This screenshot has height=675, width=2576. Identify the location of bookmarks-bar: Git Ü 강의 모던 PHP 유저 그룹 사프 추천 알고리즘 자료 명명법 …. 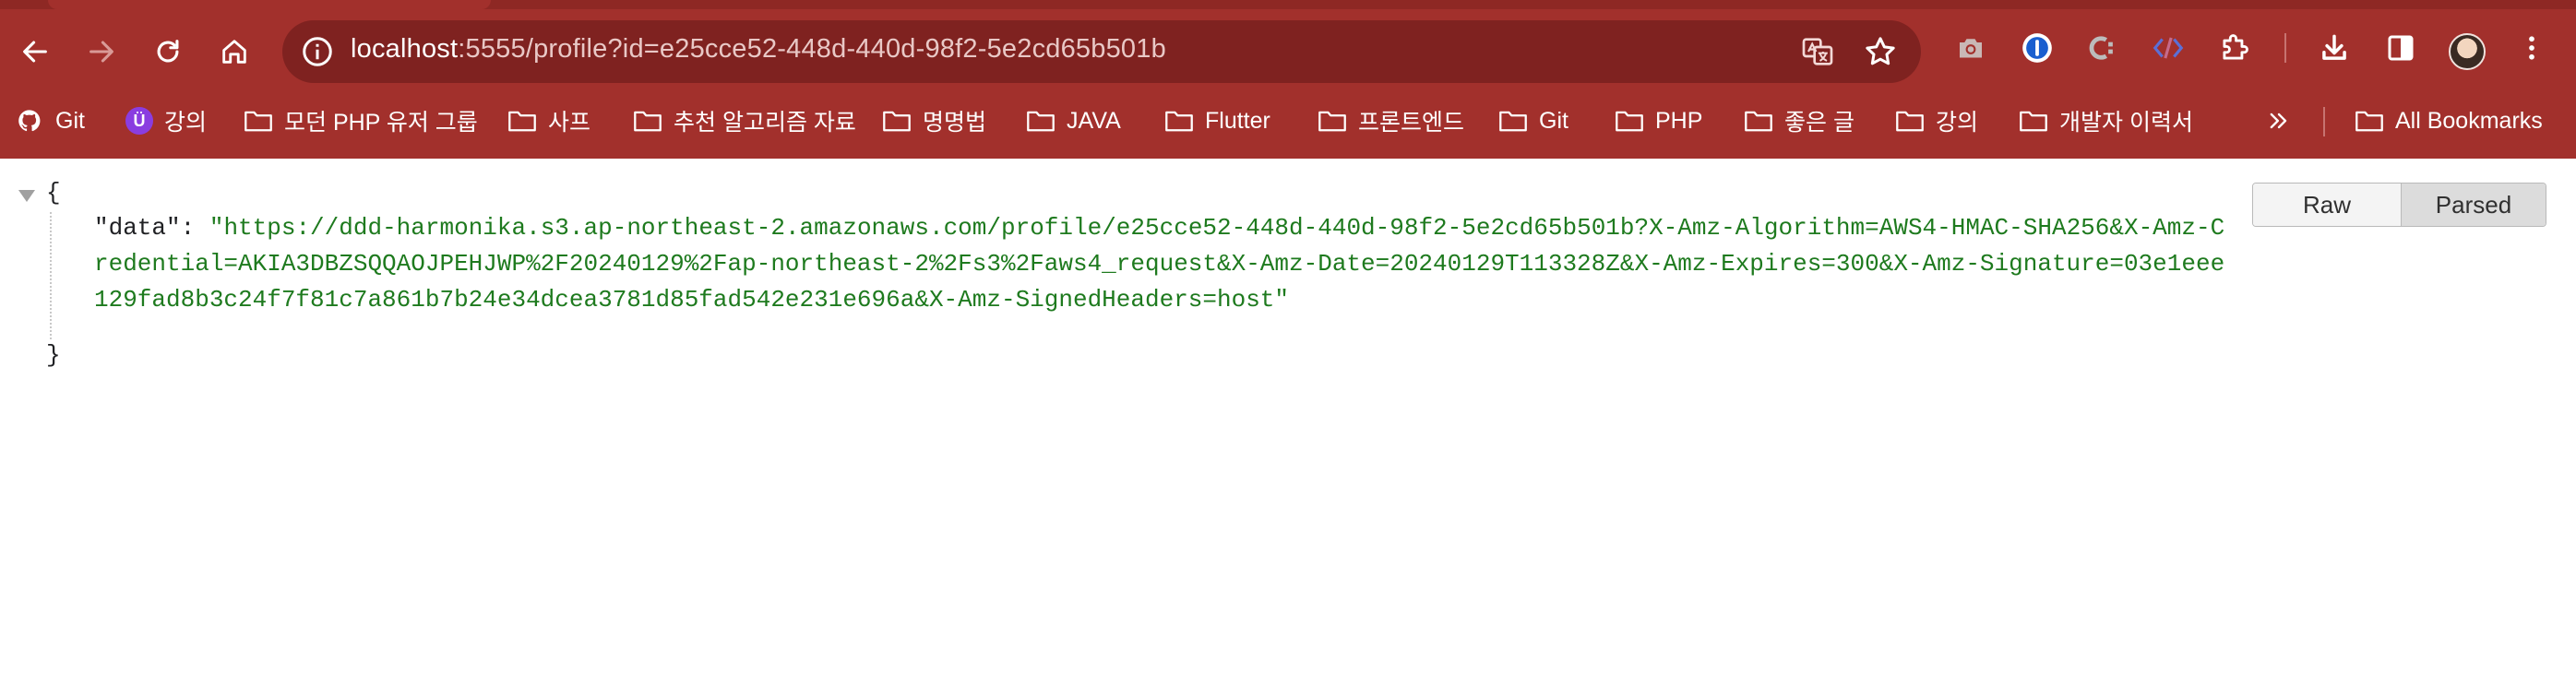
(1288, 120).